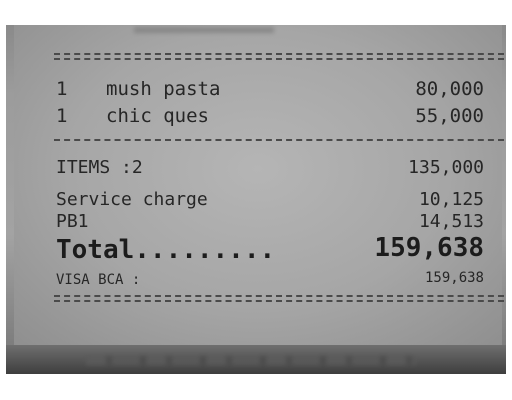  I want to click on service-charge-label: Service charge, so click(132, 199).